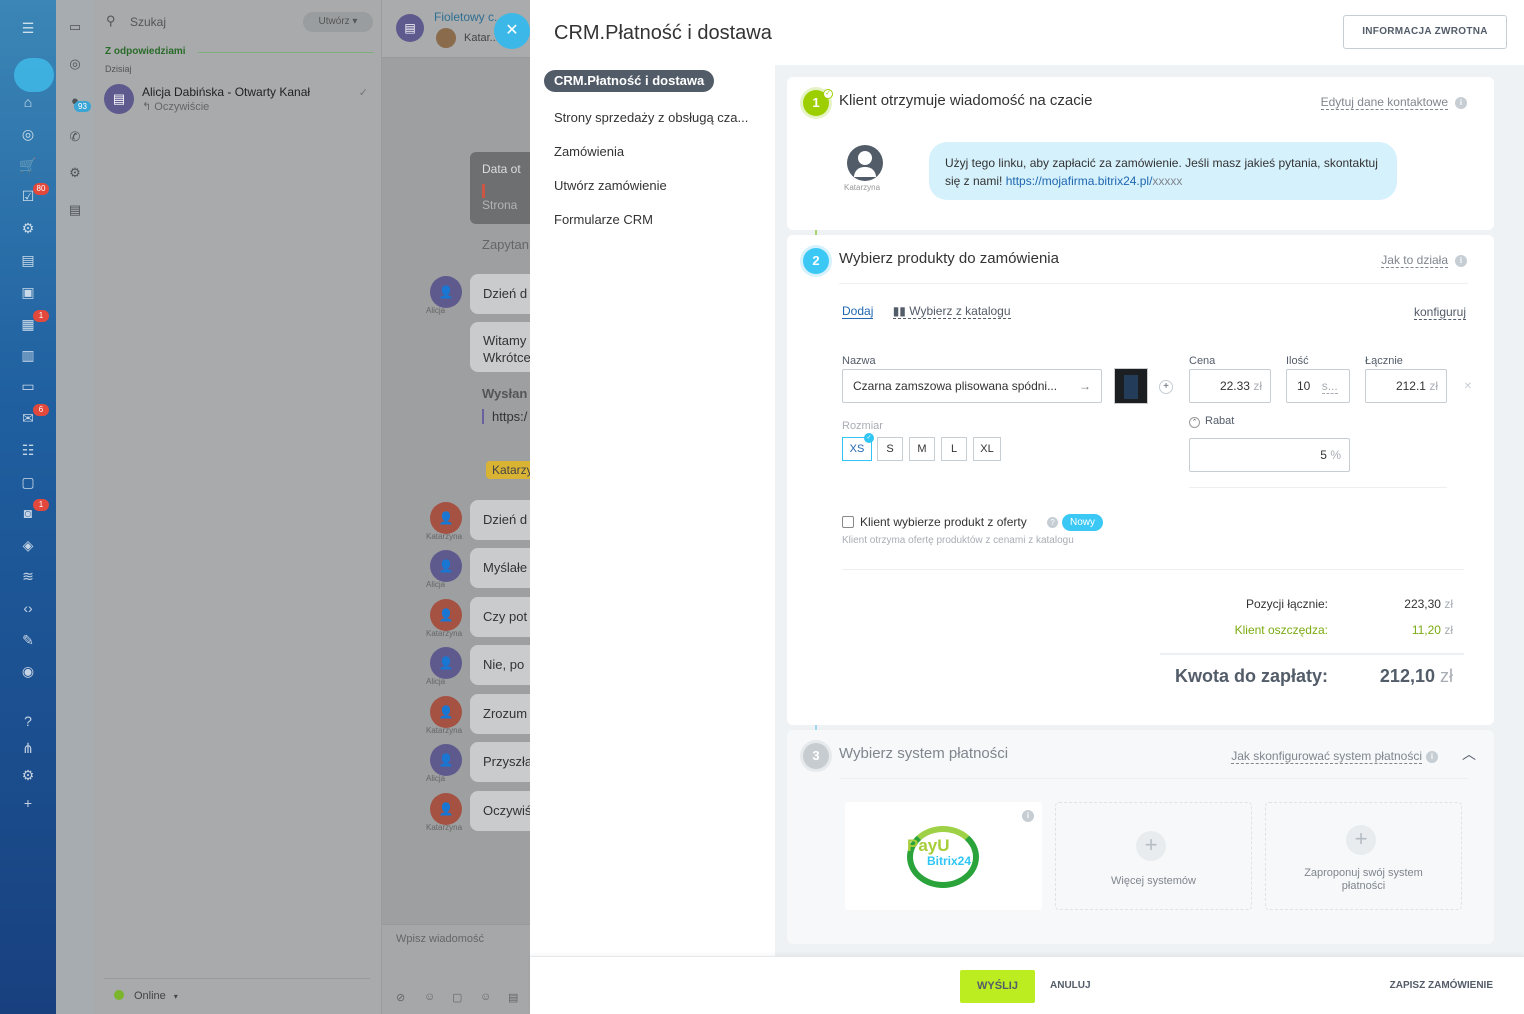  What do you see at coordinates (1439, 312) in the screenshot?
I see `configure-link: konfiguruj` at bounding box center [1439, 312].